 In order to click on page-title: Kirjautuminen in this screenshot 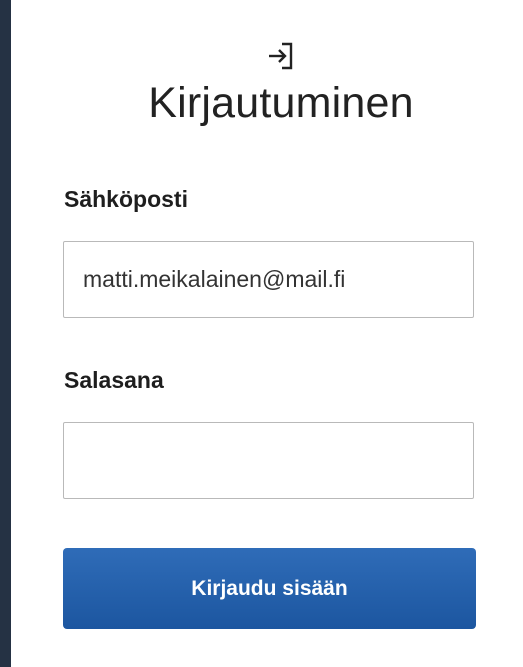, I will do `click(281, 103)`.